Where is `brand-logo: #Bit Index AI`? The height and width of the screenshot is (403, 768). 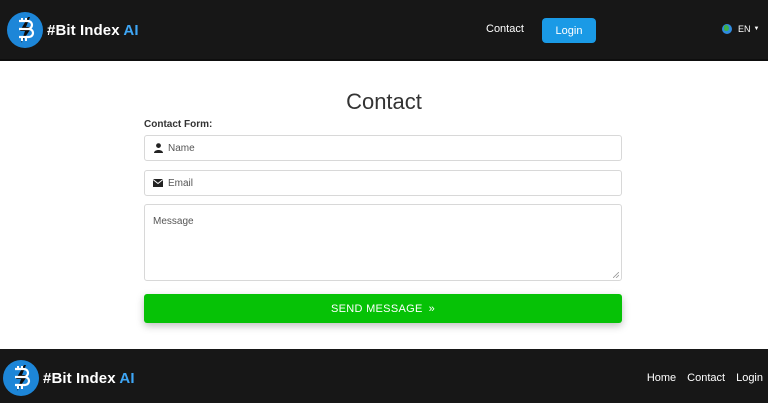
brand-logo: #Bit Index AI is located at coordinates (73, 30).